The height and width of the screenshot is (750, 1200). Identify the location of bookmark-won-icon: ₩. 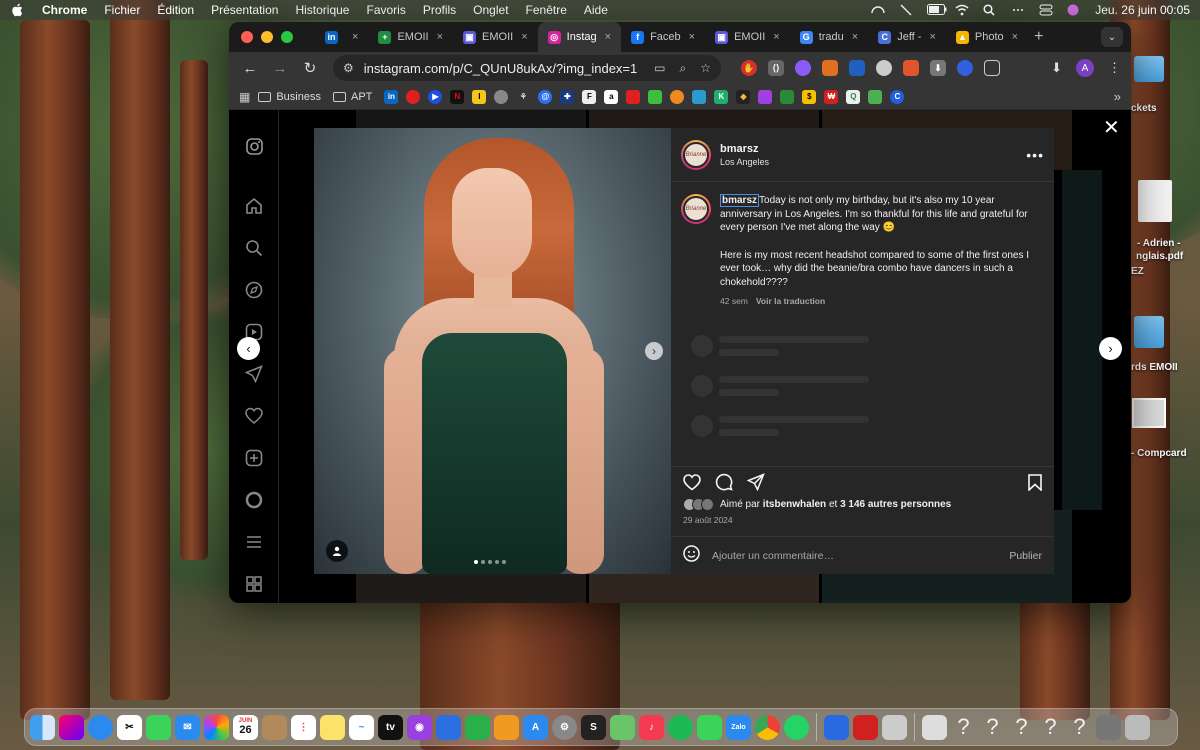
(831, 96).